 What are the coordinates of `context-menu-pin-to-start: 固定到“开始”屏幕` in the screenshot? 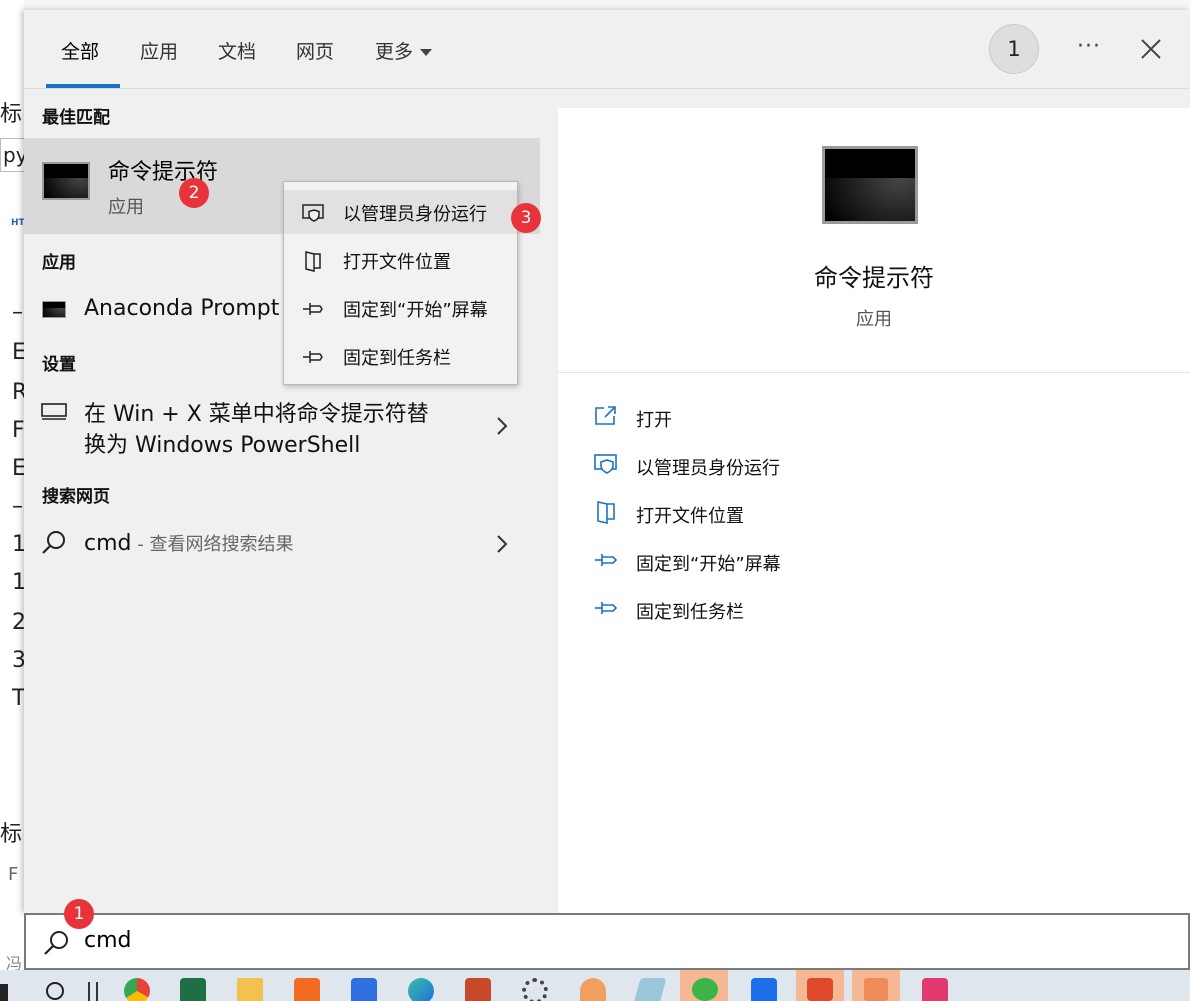 It's located at (400, 308).